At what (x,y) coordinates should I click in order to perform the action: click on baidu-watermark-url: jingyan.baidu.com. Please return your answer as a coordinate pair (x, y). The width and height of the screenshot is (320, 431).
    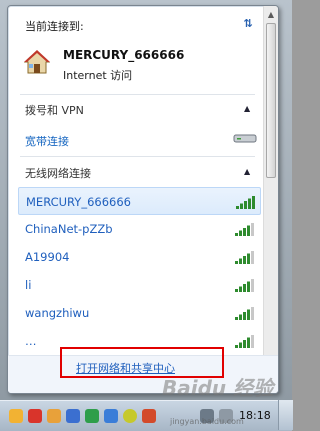
    Looking at the image, I should click on (207, 421).